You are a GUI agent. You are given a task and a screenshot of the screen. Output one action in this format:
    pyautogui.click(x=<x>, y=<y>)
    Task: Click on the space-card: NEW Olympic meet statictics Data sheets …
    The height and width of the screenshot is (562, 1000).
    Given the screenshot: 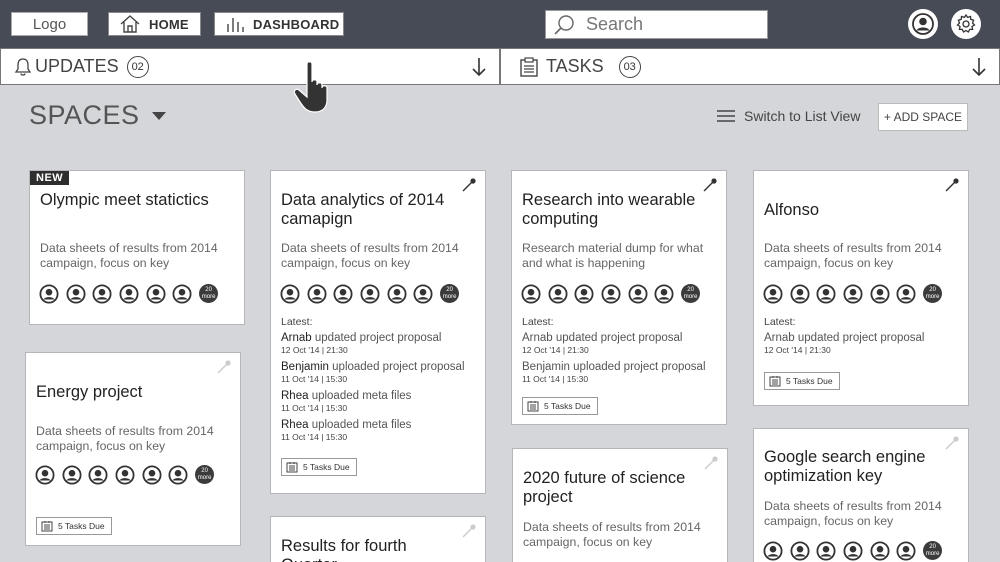 What is the action you would take?
    pyautogui.click(x=137, y=247)
    